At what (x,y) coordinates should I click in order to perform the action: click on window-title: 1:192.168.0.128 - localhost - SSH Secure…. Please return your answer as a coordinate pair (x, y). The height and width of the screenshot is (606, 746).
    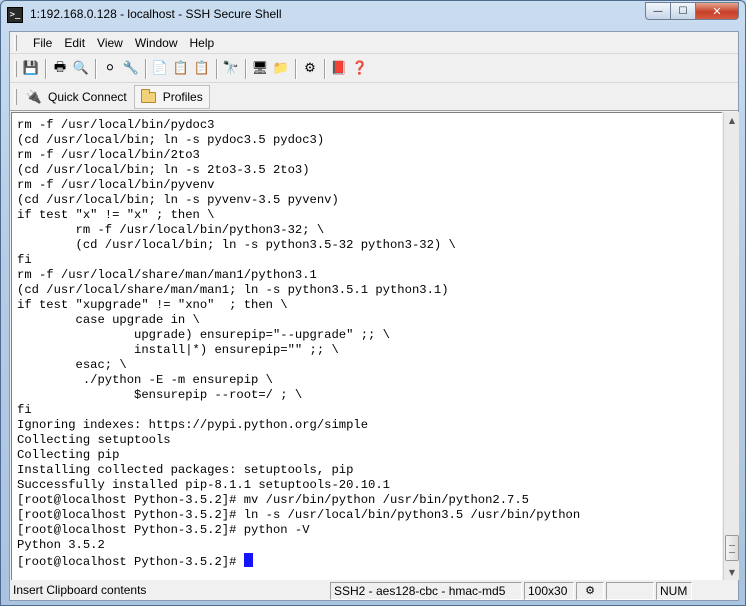
    Looking at the image, I should click on (156, 14).